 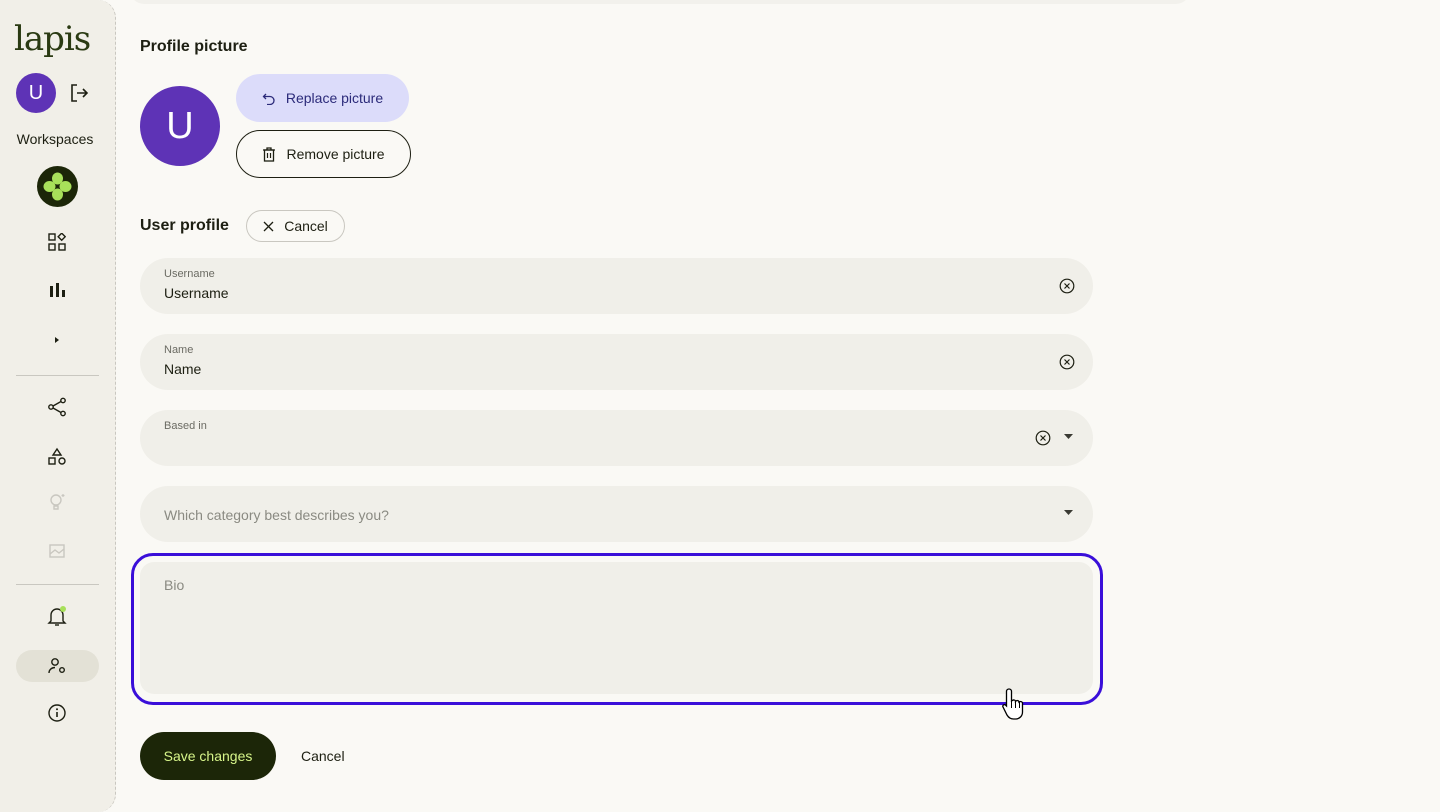 I want to click on workspaces-label: Workspaces, so click(x=55, y=139).